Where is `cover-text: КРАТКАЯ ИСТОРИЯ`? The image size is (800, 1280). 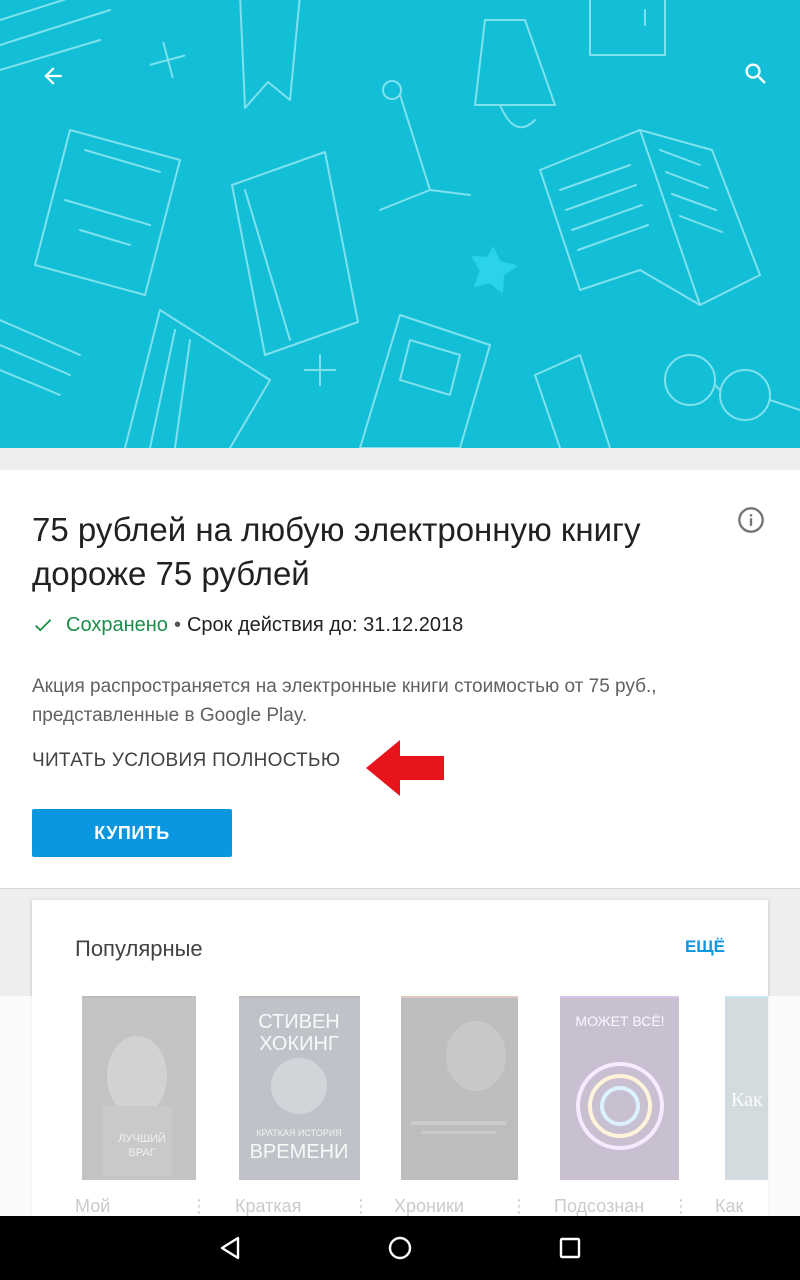 cover-text: КРАТКАЯ ИСТОРИЯ is located at coordinates (298, 1133).